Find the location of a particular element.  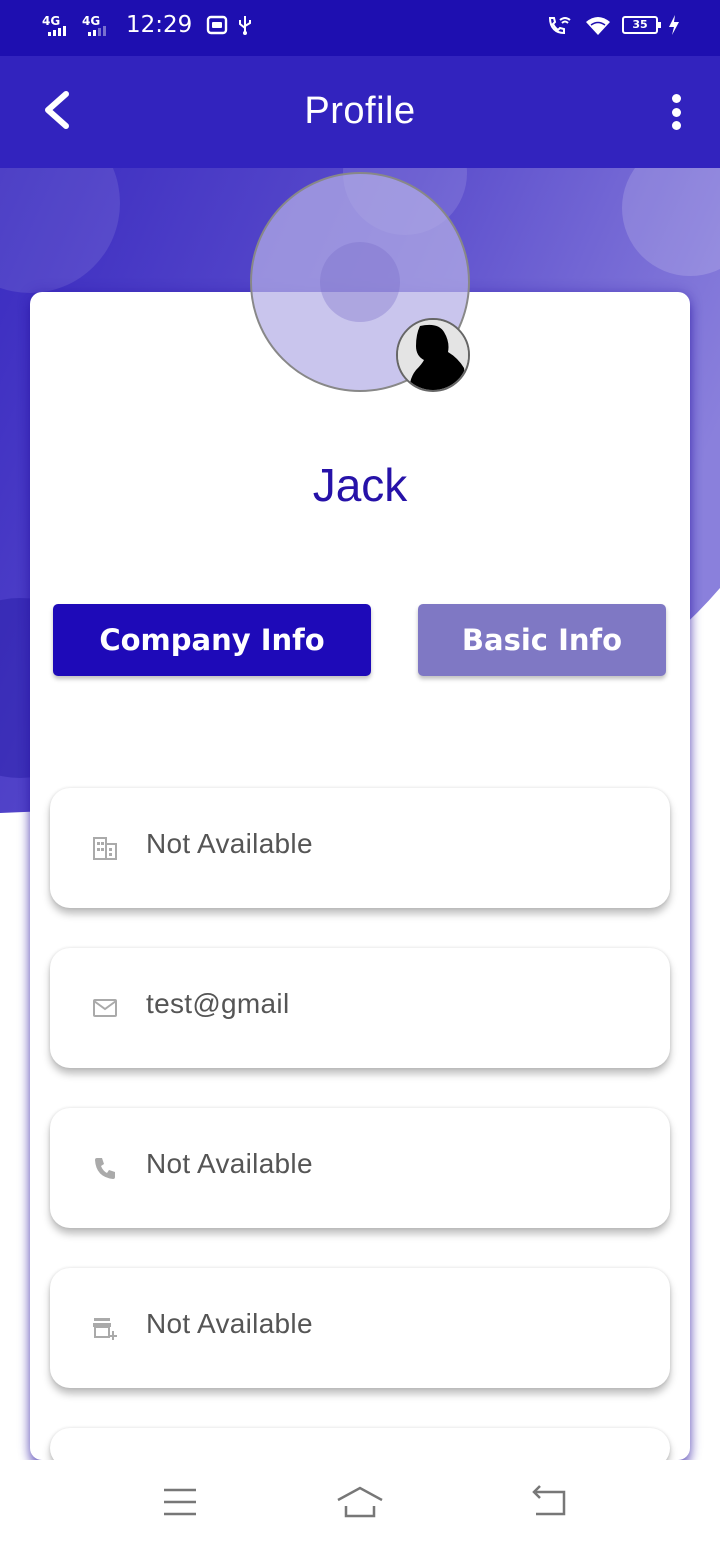

info-item-phone: Not Available is located at coordinates (360, 1168).